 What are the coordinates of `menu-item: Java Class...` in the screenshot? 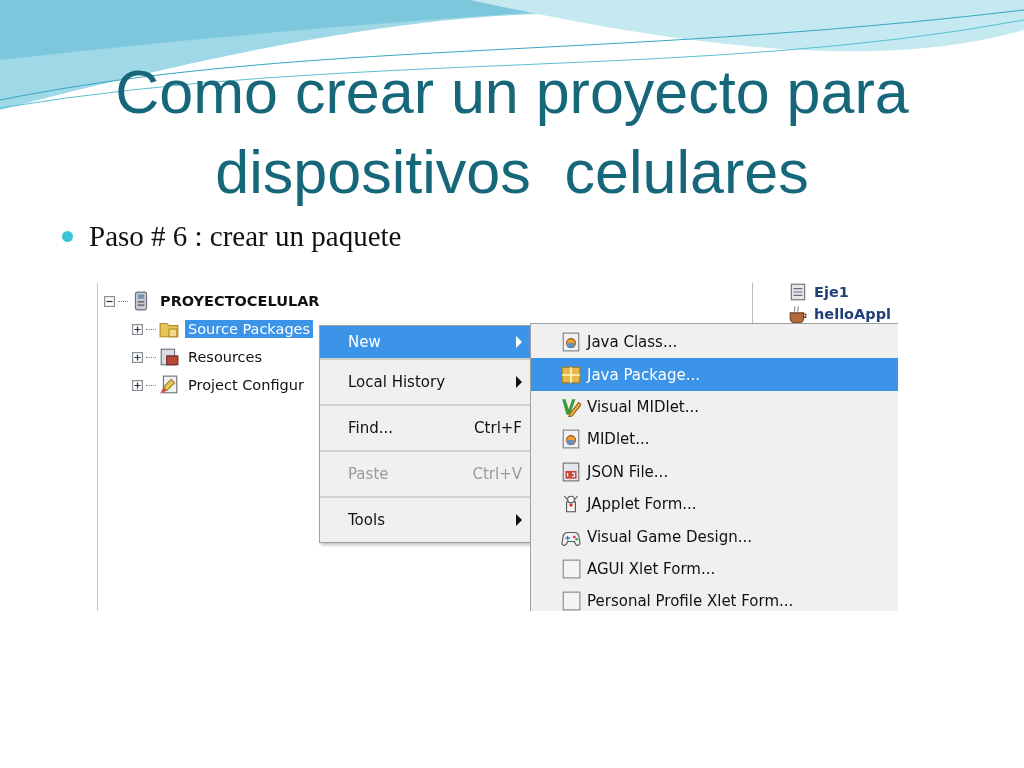 It's located at (714, 342).